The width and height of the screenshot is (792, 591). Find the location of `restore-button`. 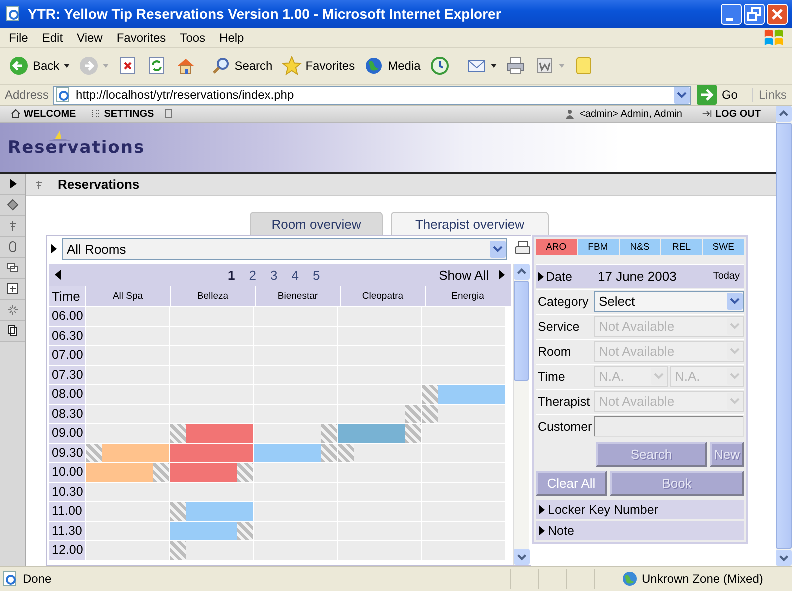

restore-button is located at coordinates (754, 14).